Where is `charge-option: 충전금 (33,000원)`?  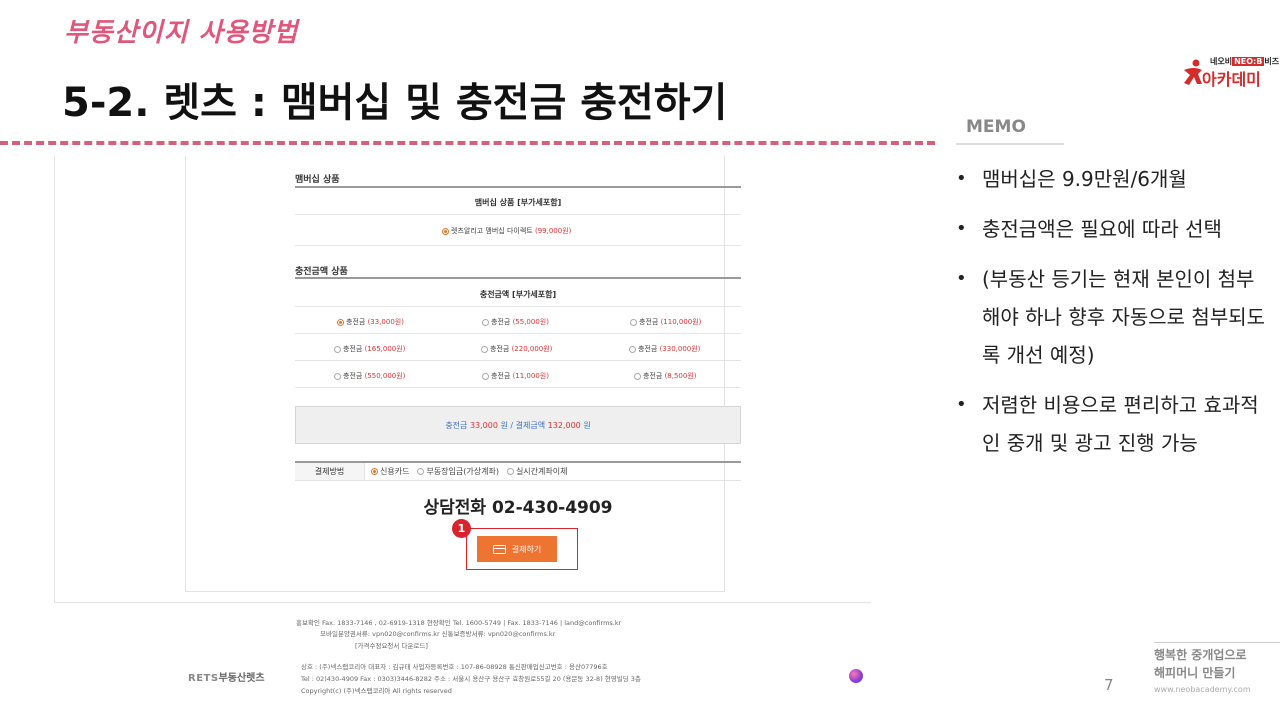
charge-option: 충전금 (33,000원) is located at coordinates (370, 322).